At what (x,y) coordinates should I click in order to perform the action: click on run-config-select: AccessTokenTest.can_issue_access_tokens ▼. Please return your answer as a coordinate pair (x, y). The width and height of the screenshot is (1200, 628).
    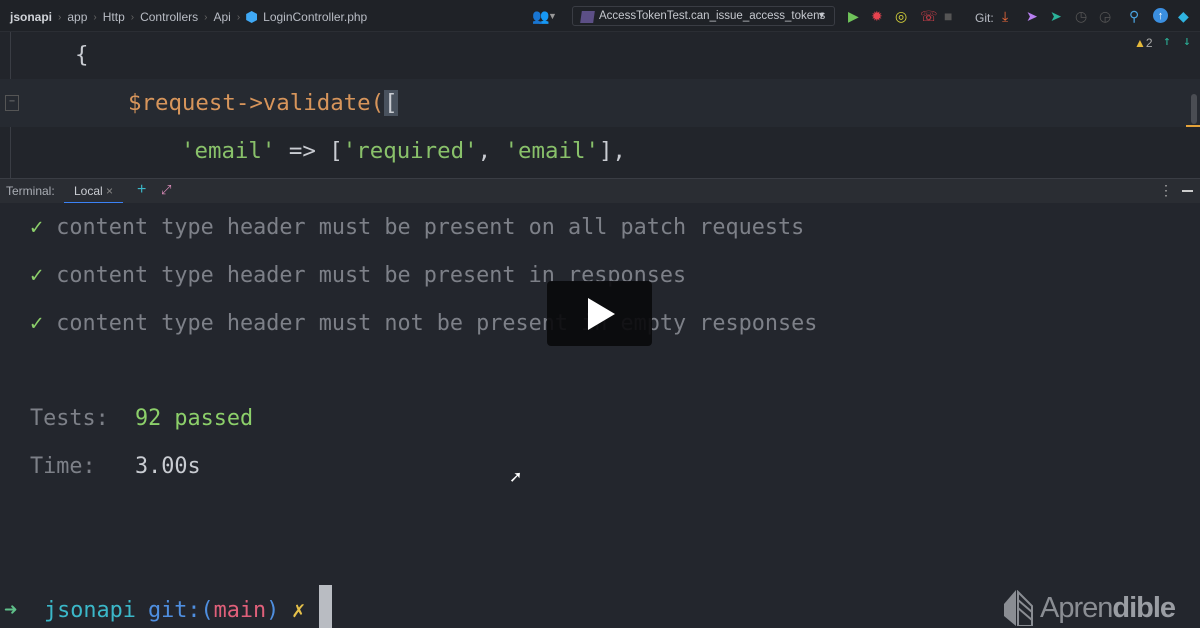
    Looking at the image, I should click on (703, 16).